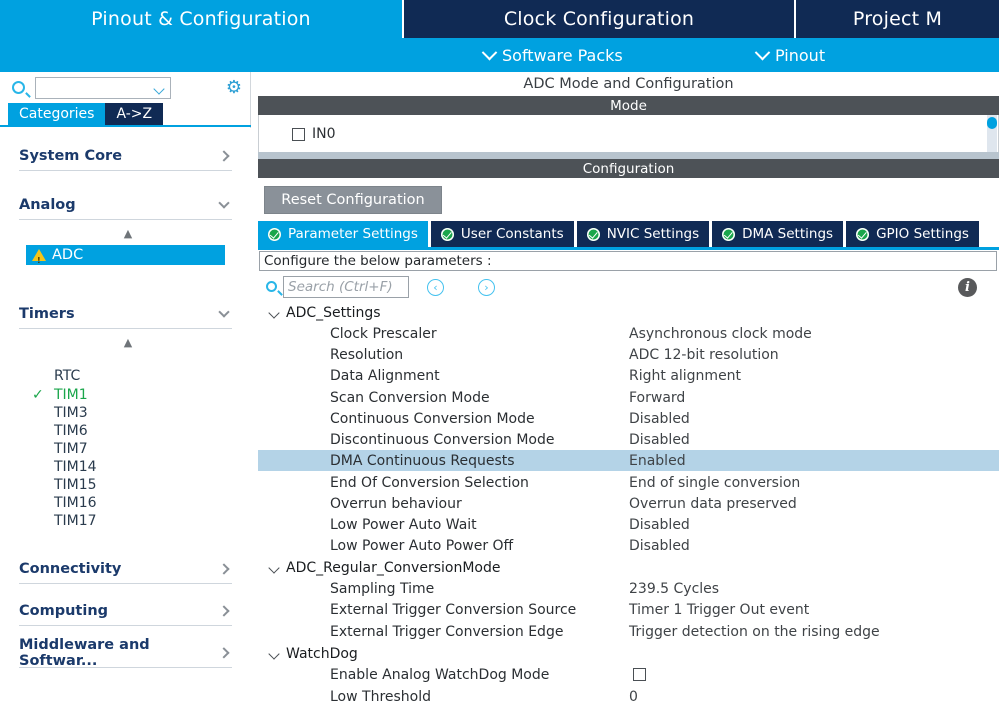 This screenshot has height=728, width=999. Describe the element at coordinates (628, 248) in the screenshot. I see `settings-tab-underline` at that location.